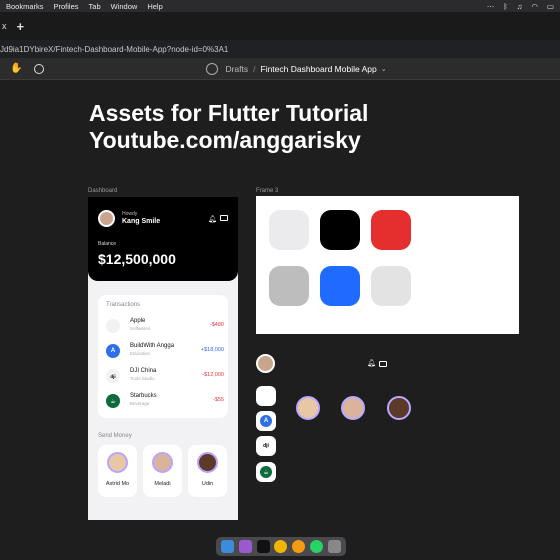 This screenshot has width=560, height=560. What do you see at coordinates (289, 230) in the screenshot?
I see `swatch-light-gray` at bounding box center [289, 230].